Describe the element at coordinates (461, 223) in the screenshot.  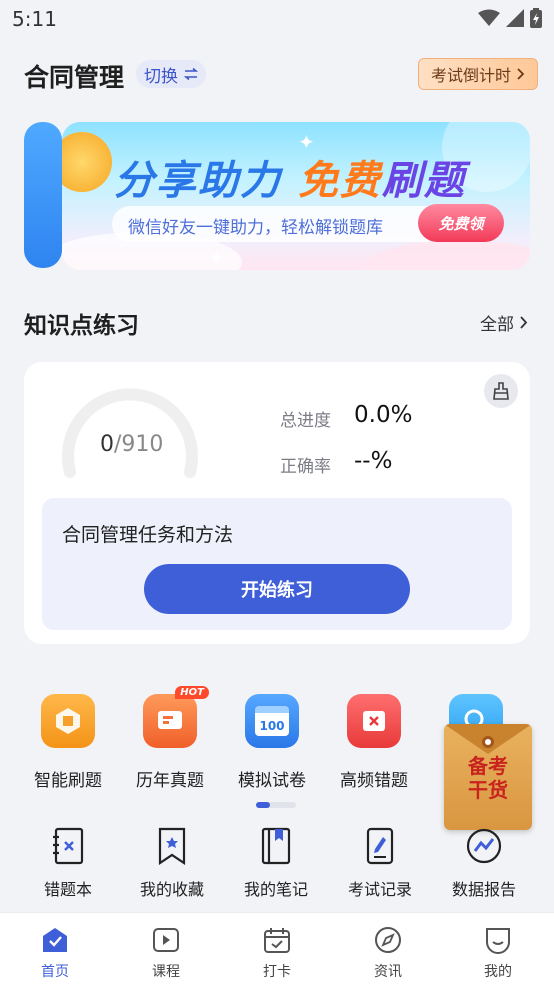
I see `banner-free-button: 免费领` at that location.